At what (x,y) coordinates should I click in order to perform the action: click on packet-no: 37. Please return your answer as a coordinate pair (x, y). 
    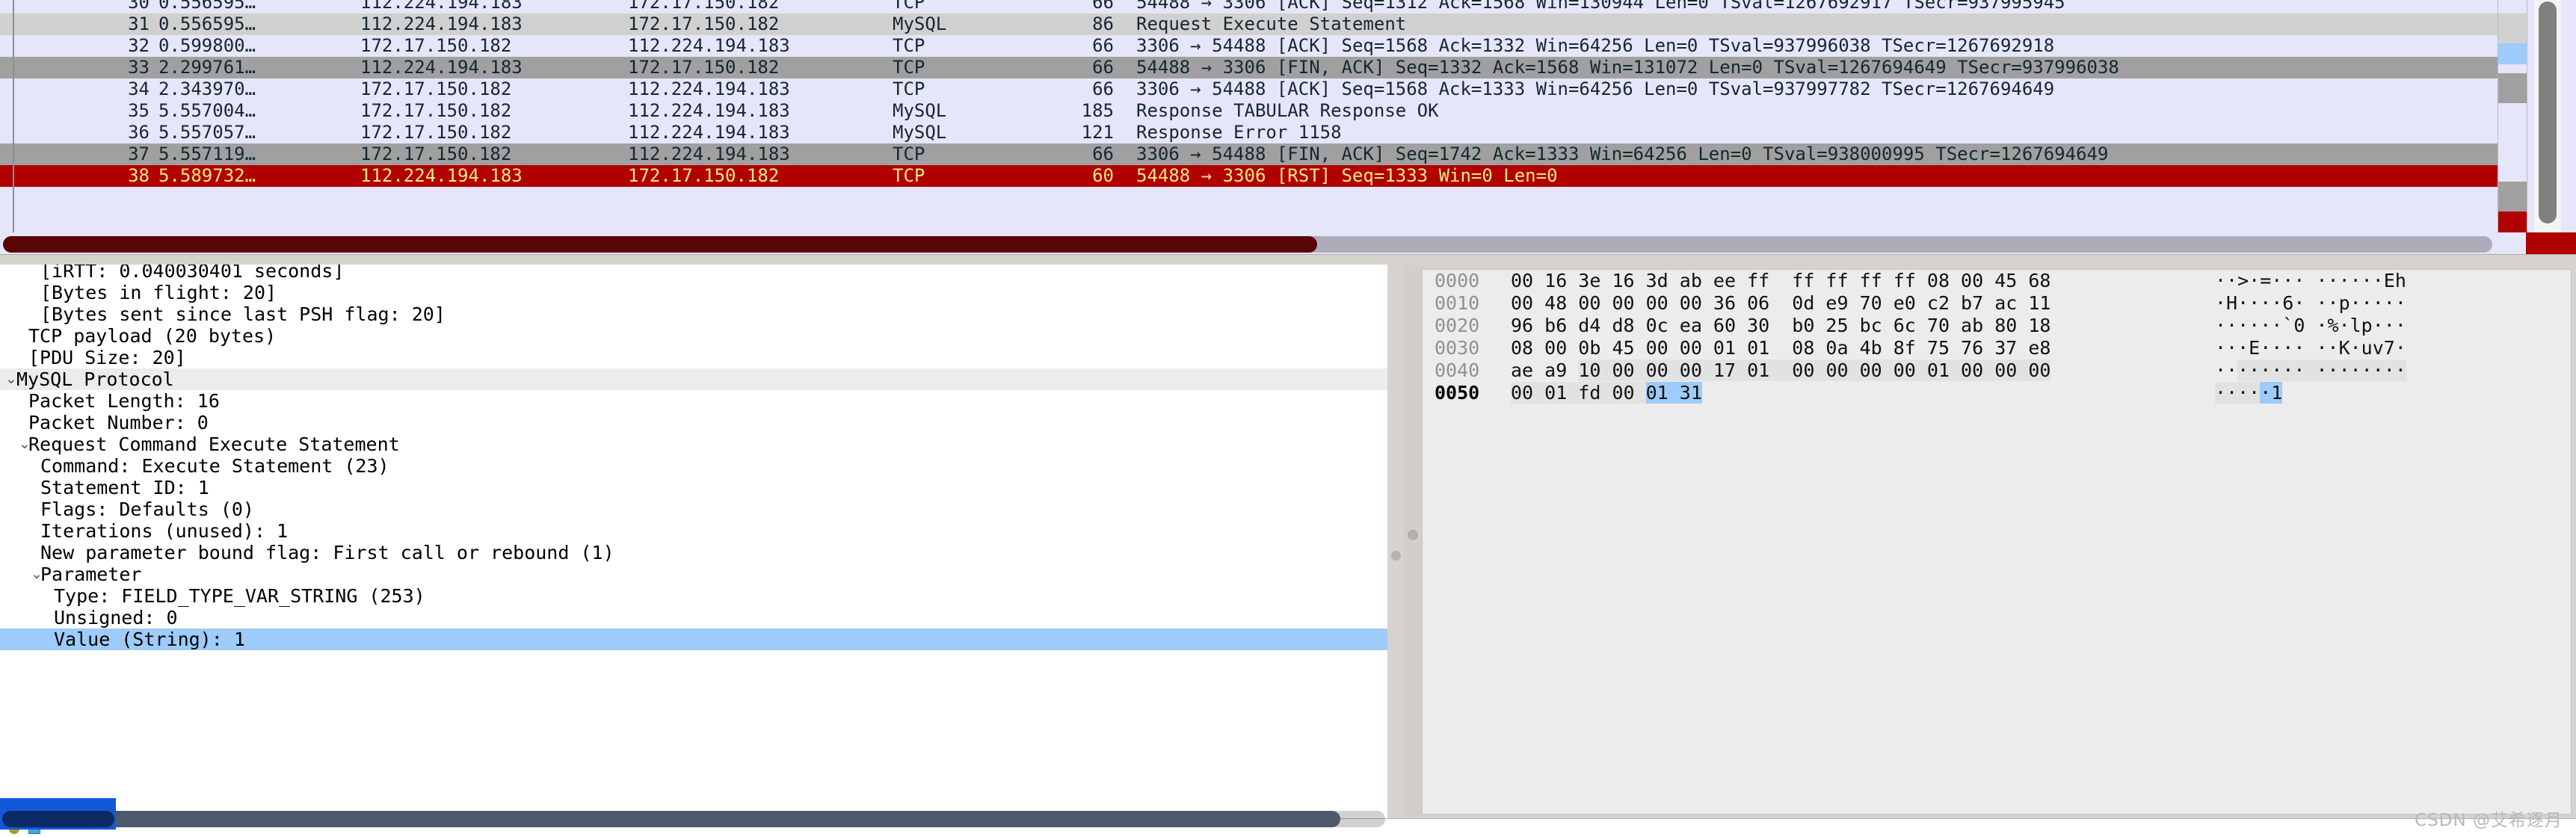
    Looking at the image, I should click on (139, 153).